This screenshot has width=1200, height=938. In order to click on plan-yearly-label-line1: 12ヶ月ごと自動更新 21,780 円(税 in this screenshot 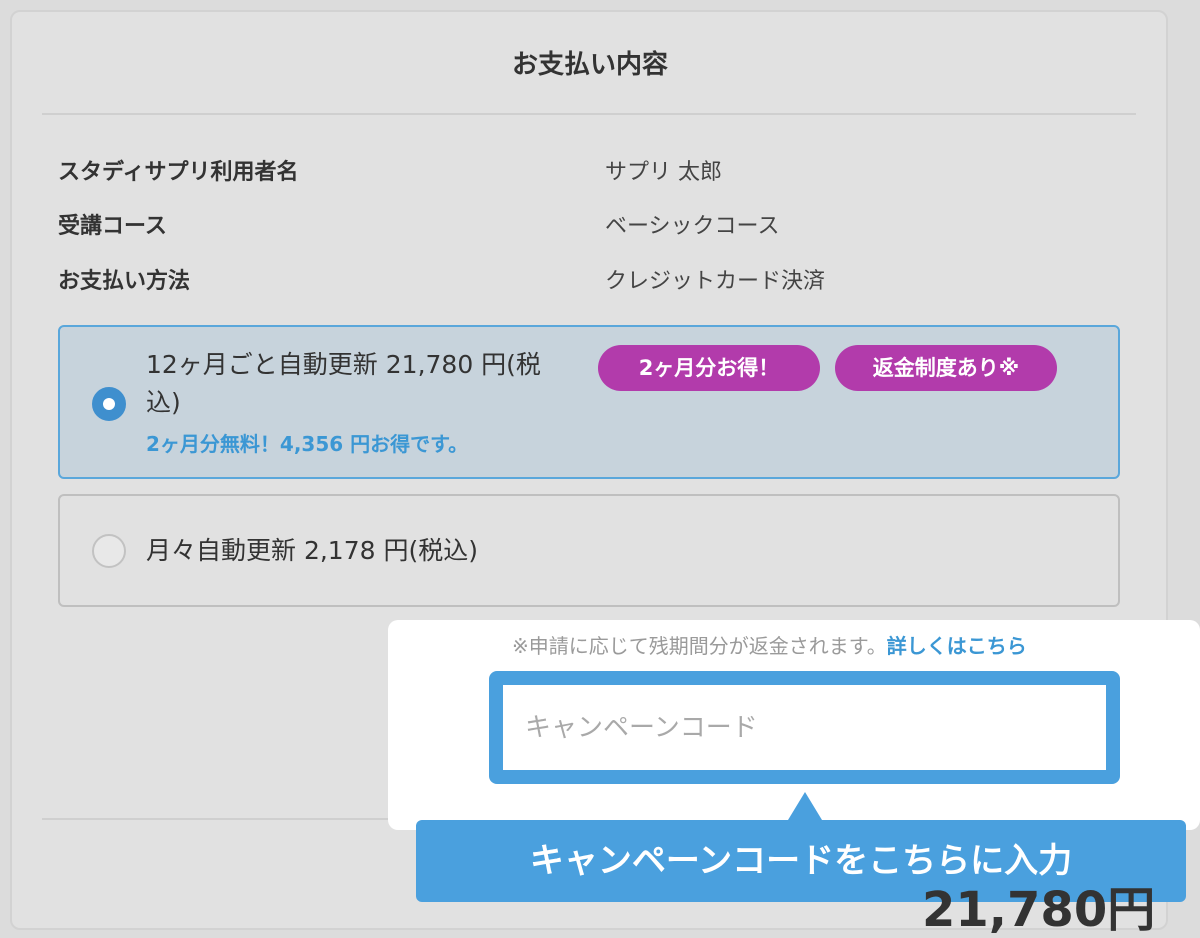, I will do `click(343, 364)`.